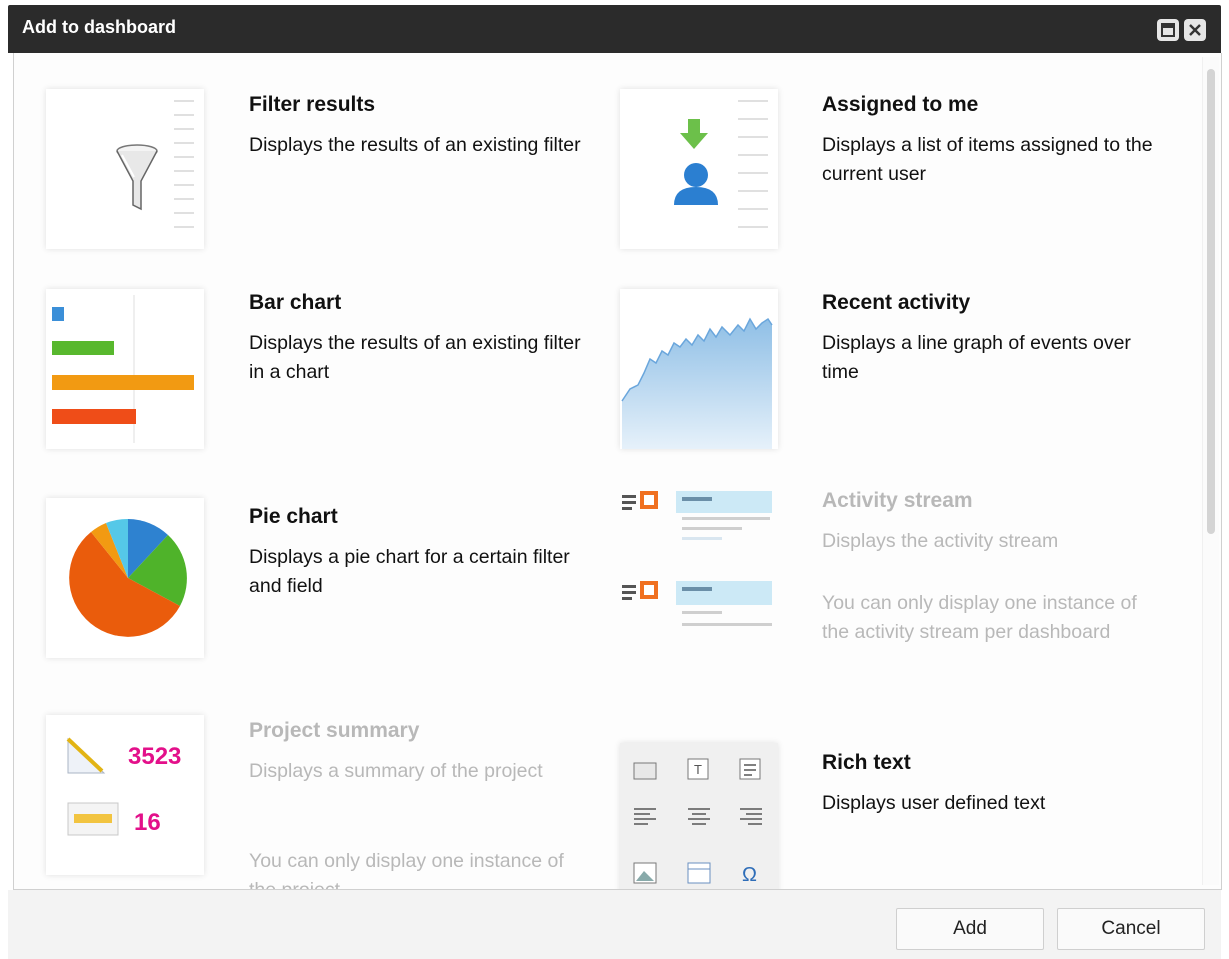 The image size is (1229, 959). Describe the element at coordinates (1131, 929) in the screenshot. I see `cancel-button: Cancel` at that location.